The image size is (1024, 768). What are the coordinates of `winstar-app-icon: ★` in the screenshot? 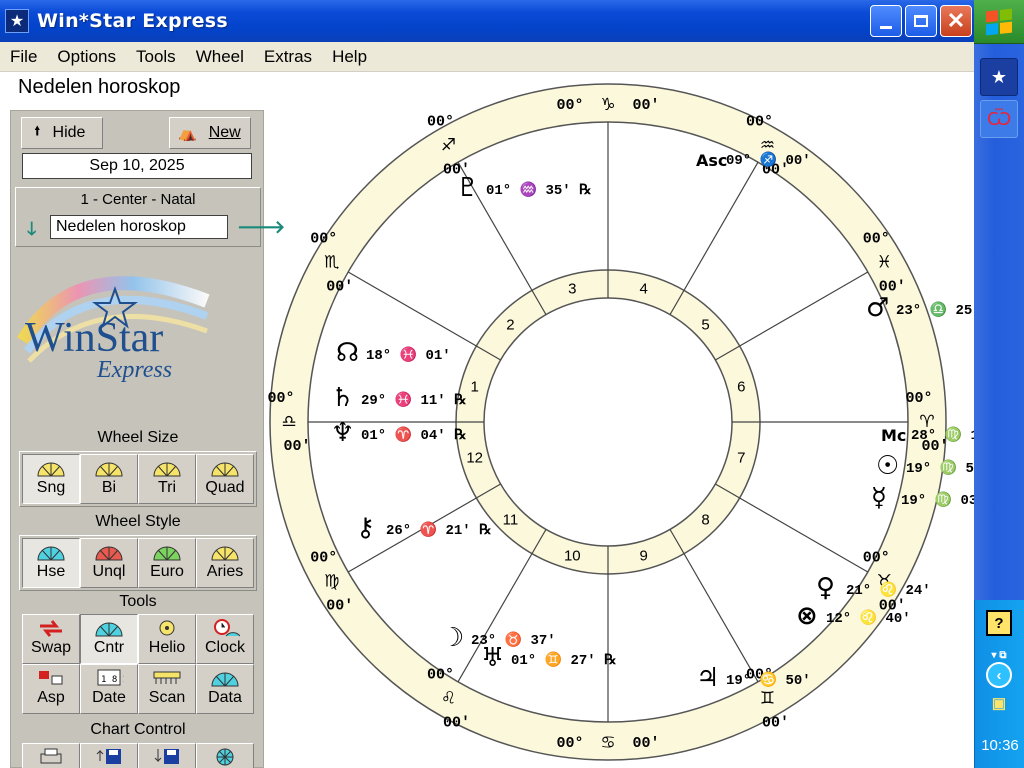 It's located at (17, 21).